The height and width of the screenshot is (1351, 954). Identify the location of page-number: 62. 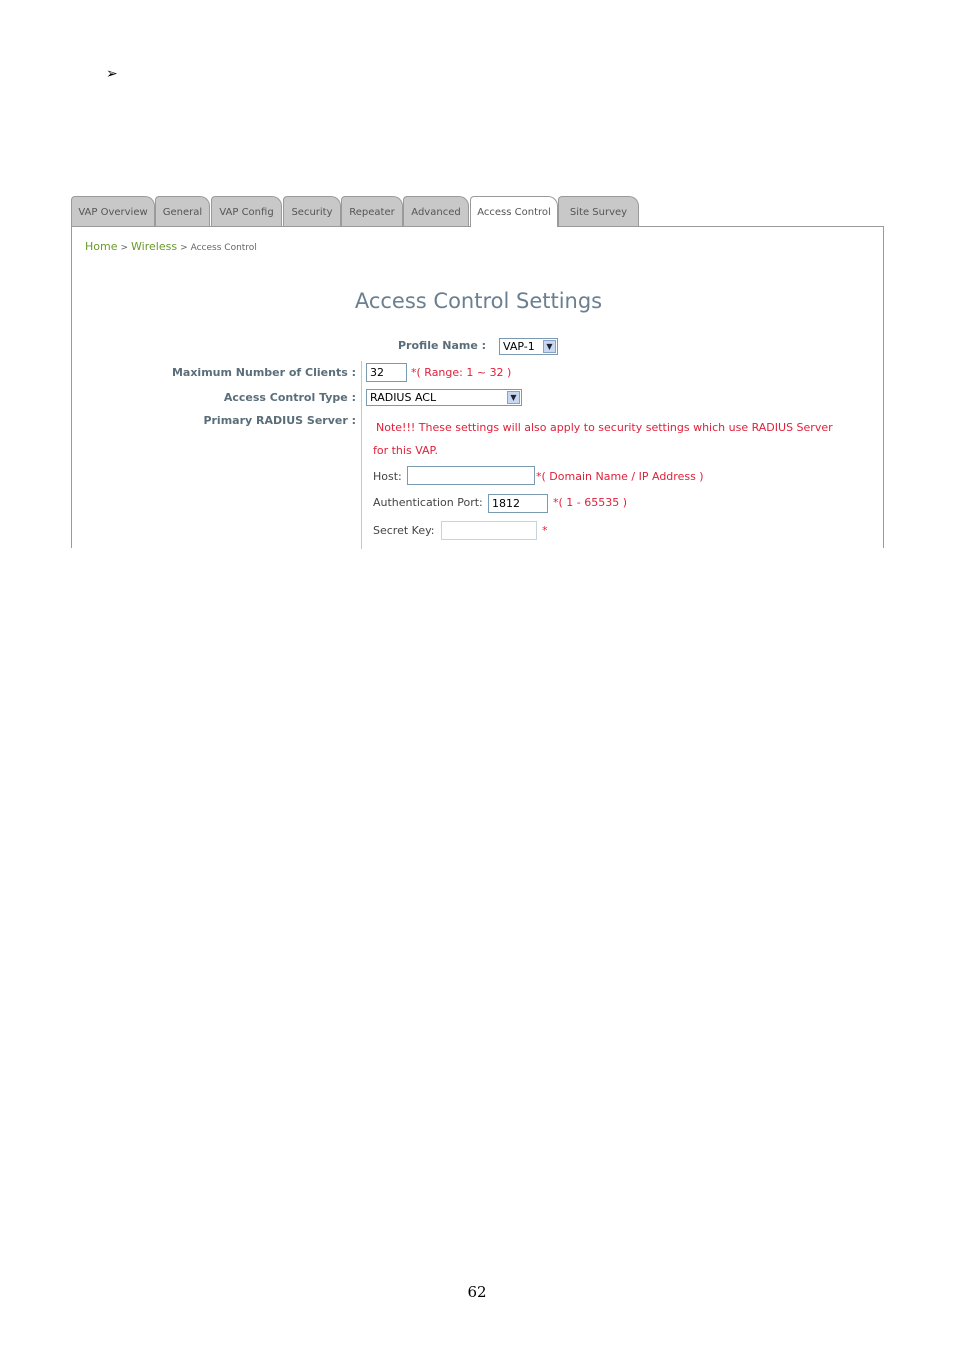
(477, 1292).